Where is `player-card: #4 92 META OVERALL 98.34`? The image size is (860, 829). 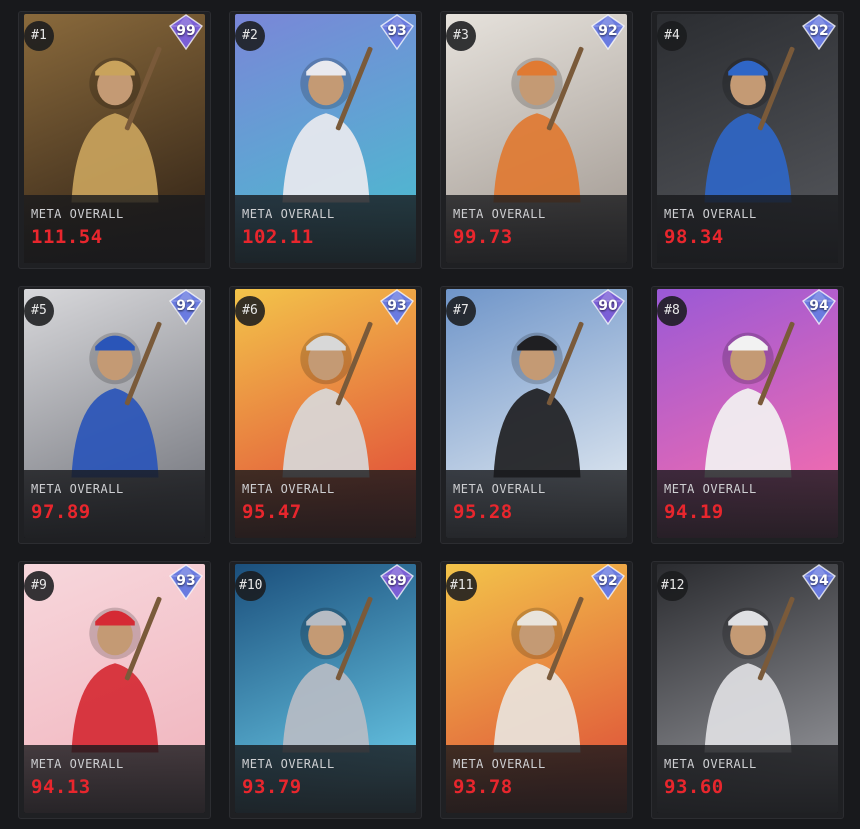 player-card: #4 92 META OVERALL 98.34 is located at coordinates (747, 140).